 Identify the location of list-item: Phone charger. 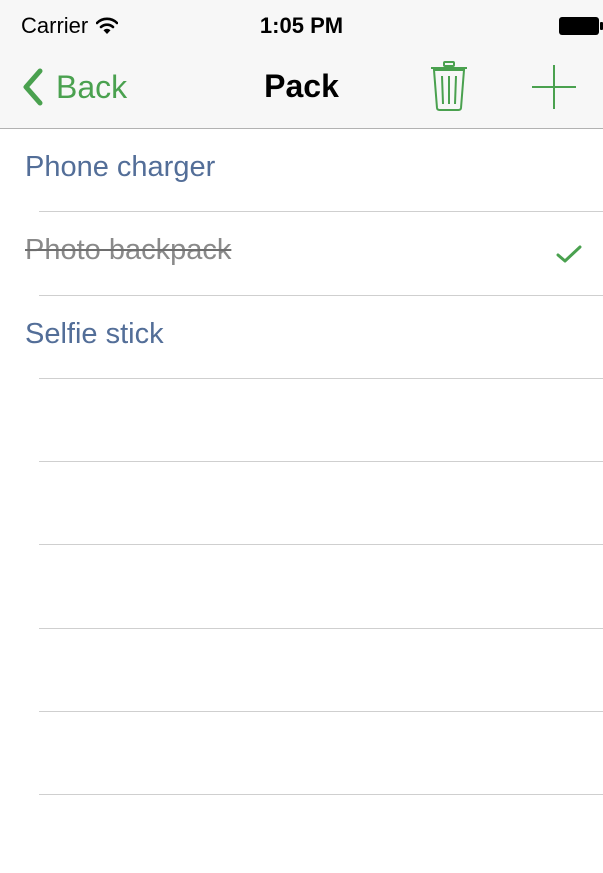
(301, 171).